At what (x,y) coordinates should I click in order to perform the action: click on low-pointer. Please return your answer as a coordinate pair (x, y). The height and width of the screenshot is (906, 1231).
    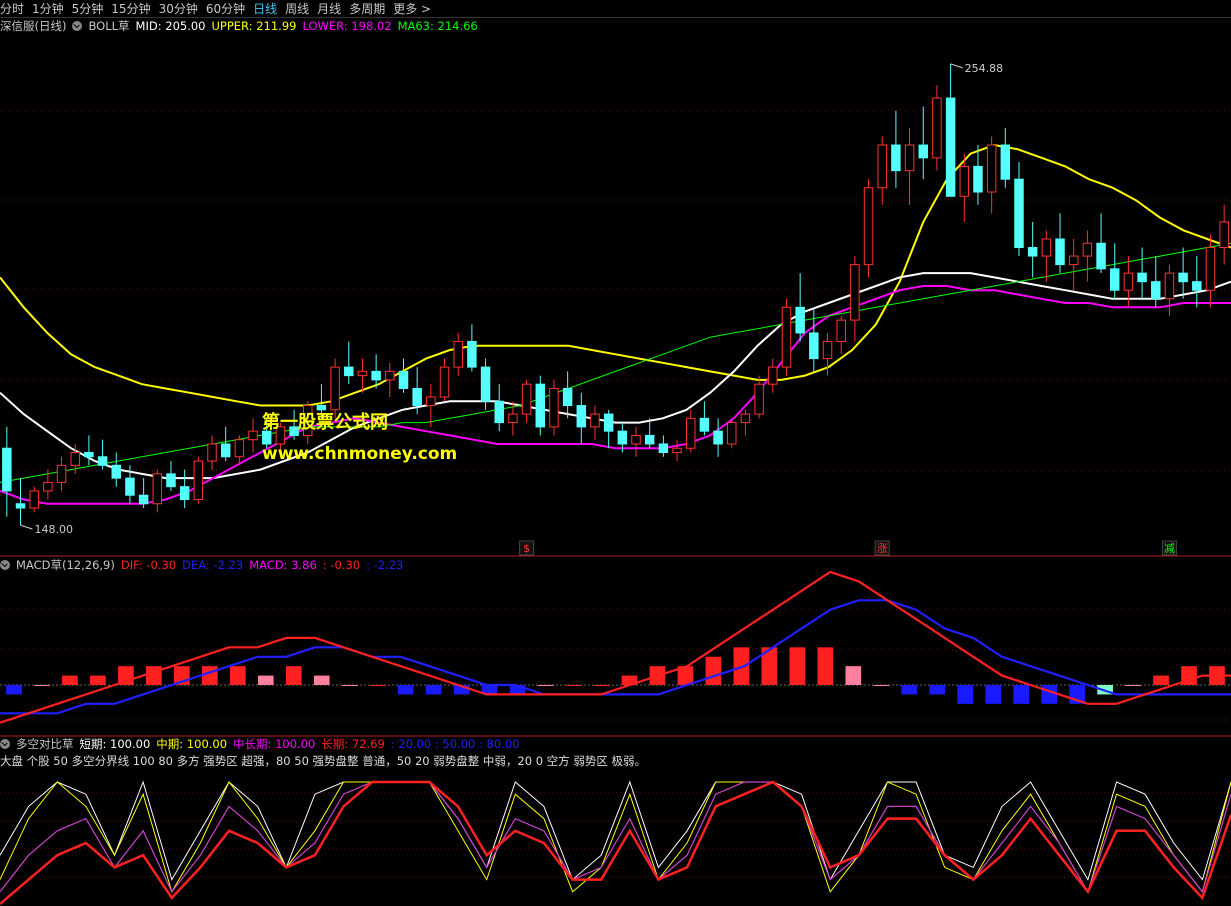
    Looking at the image, I should click on (26, 527).